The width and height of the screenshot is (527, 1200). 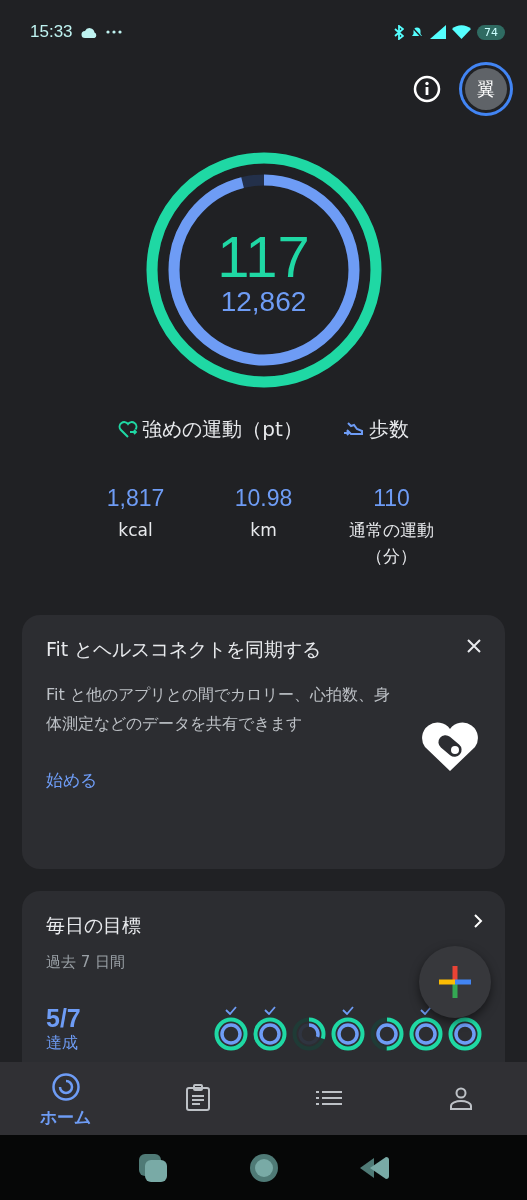 What do you see at coordinates (93, 925) in the screenshot?
I see `card-title: 毎日の目標` at bounding box center [93, 925].